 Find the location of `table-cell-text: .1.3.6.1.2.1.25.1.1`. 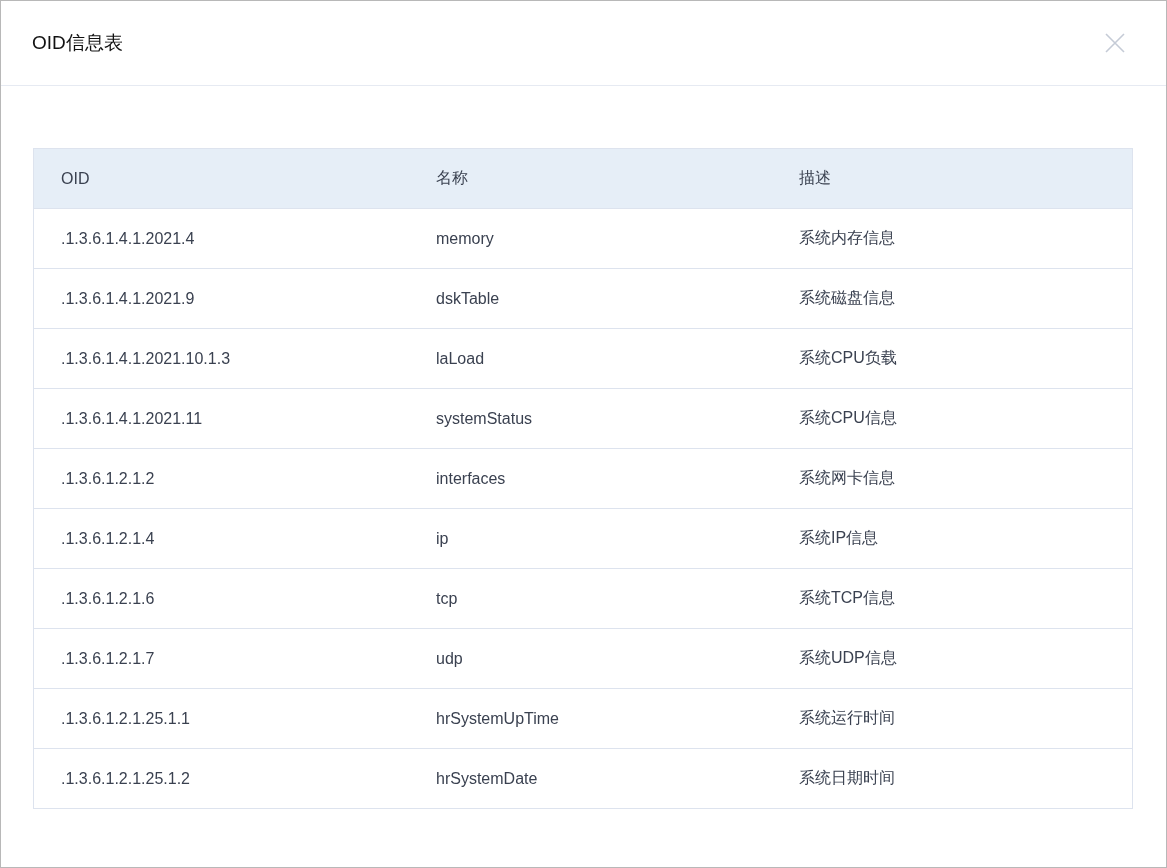

table-cell-text: .1.3.6.1.2.1.25.1.1 is located at coordinates (125, 718).